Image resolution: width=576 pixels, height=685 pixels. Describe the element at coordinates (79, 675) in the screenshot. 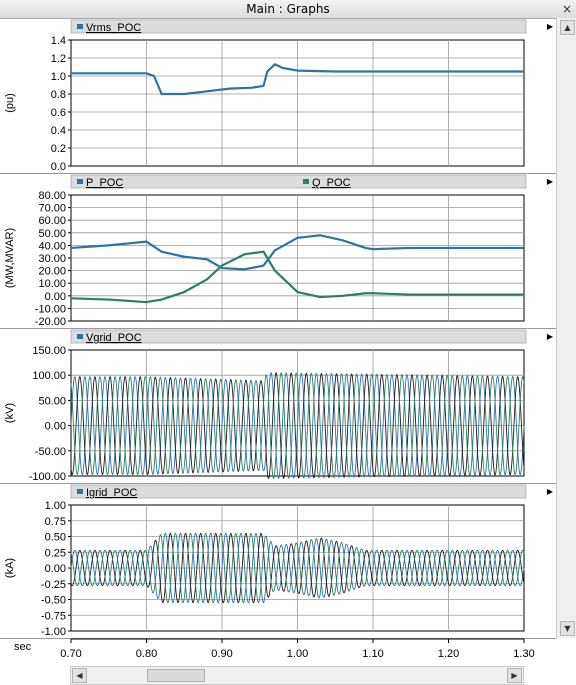

I see `scroll-left-icon: ◀` at that location.